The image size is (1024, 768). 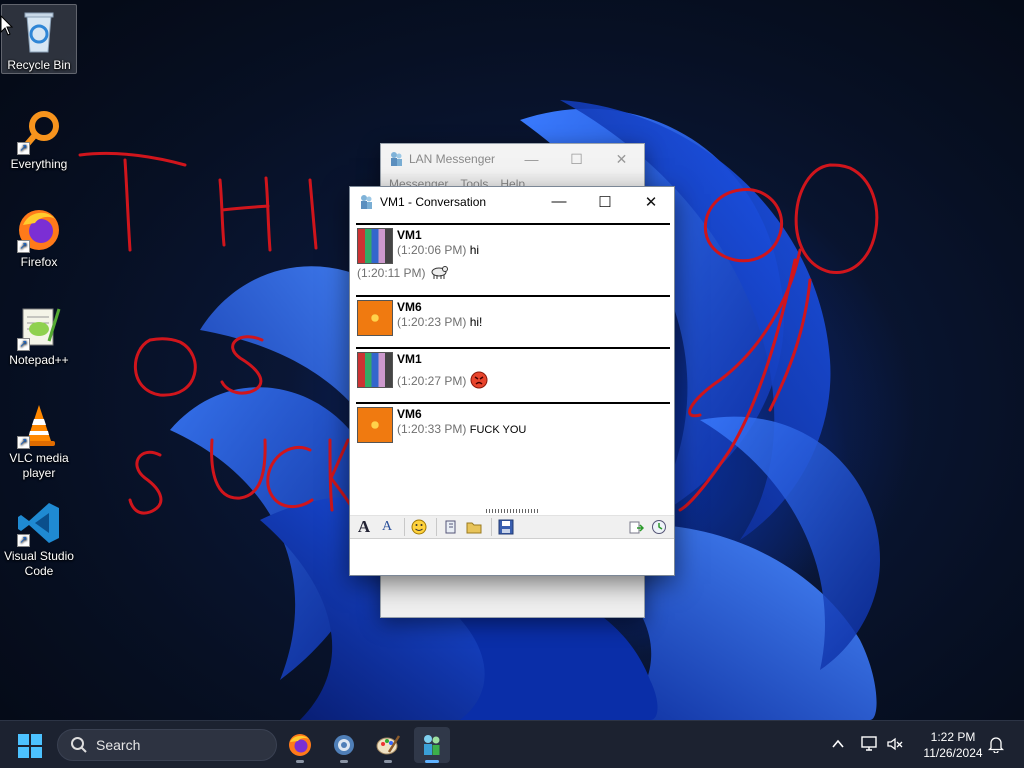 What do you see at coordinates (953, 753) in the screenshot?
I see `clock-date: 11/26/2024` at bounding box center [953, 753].